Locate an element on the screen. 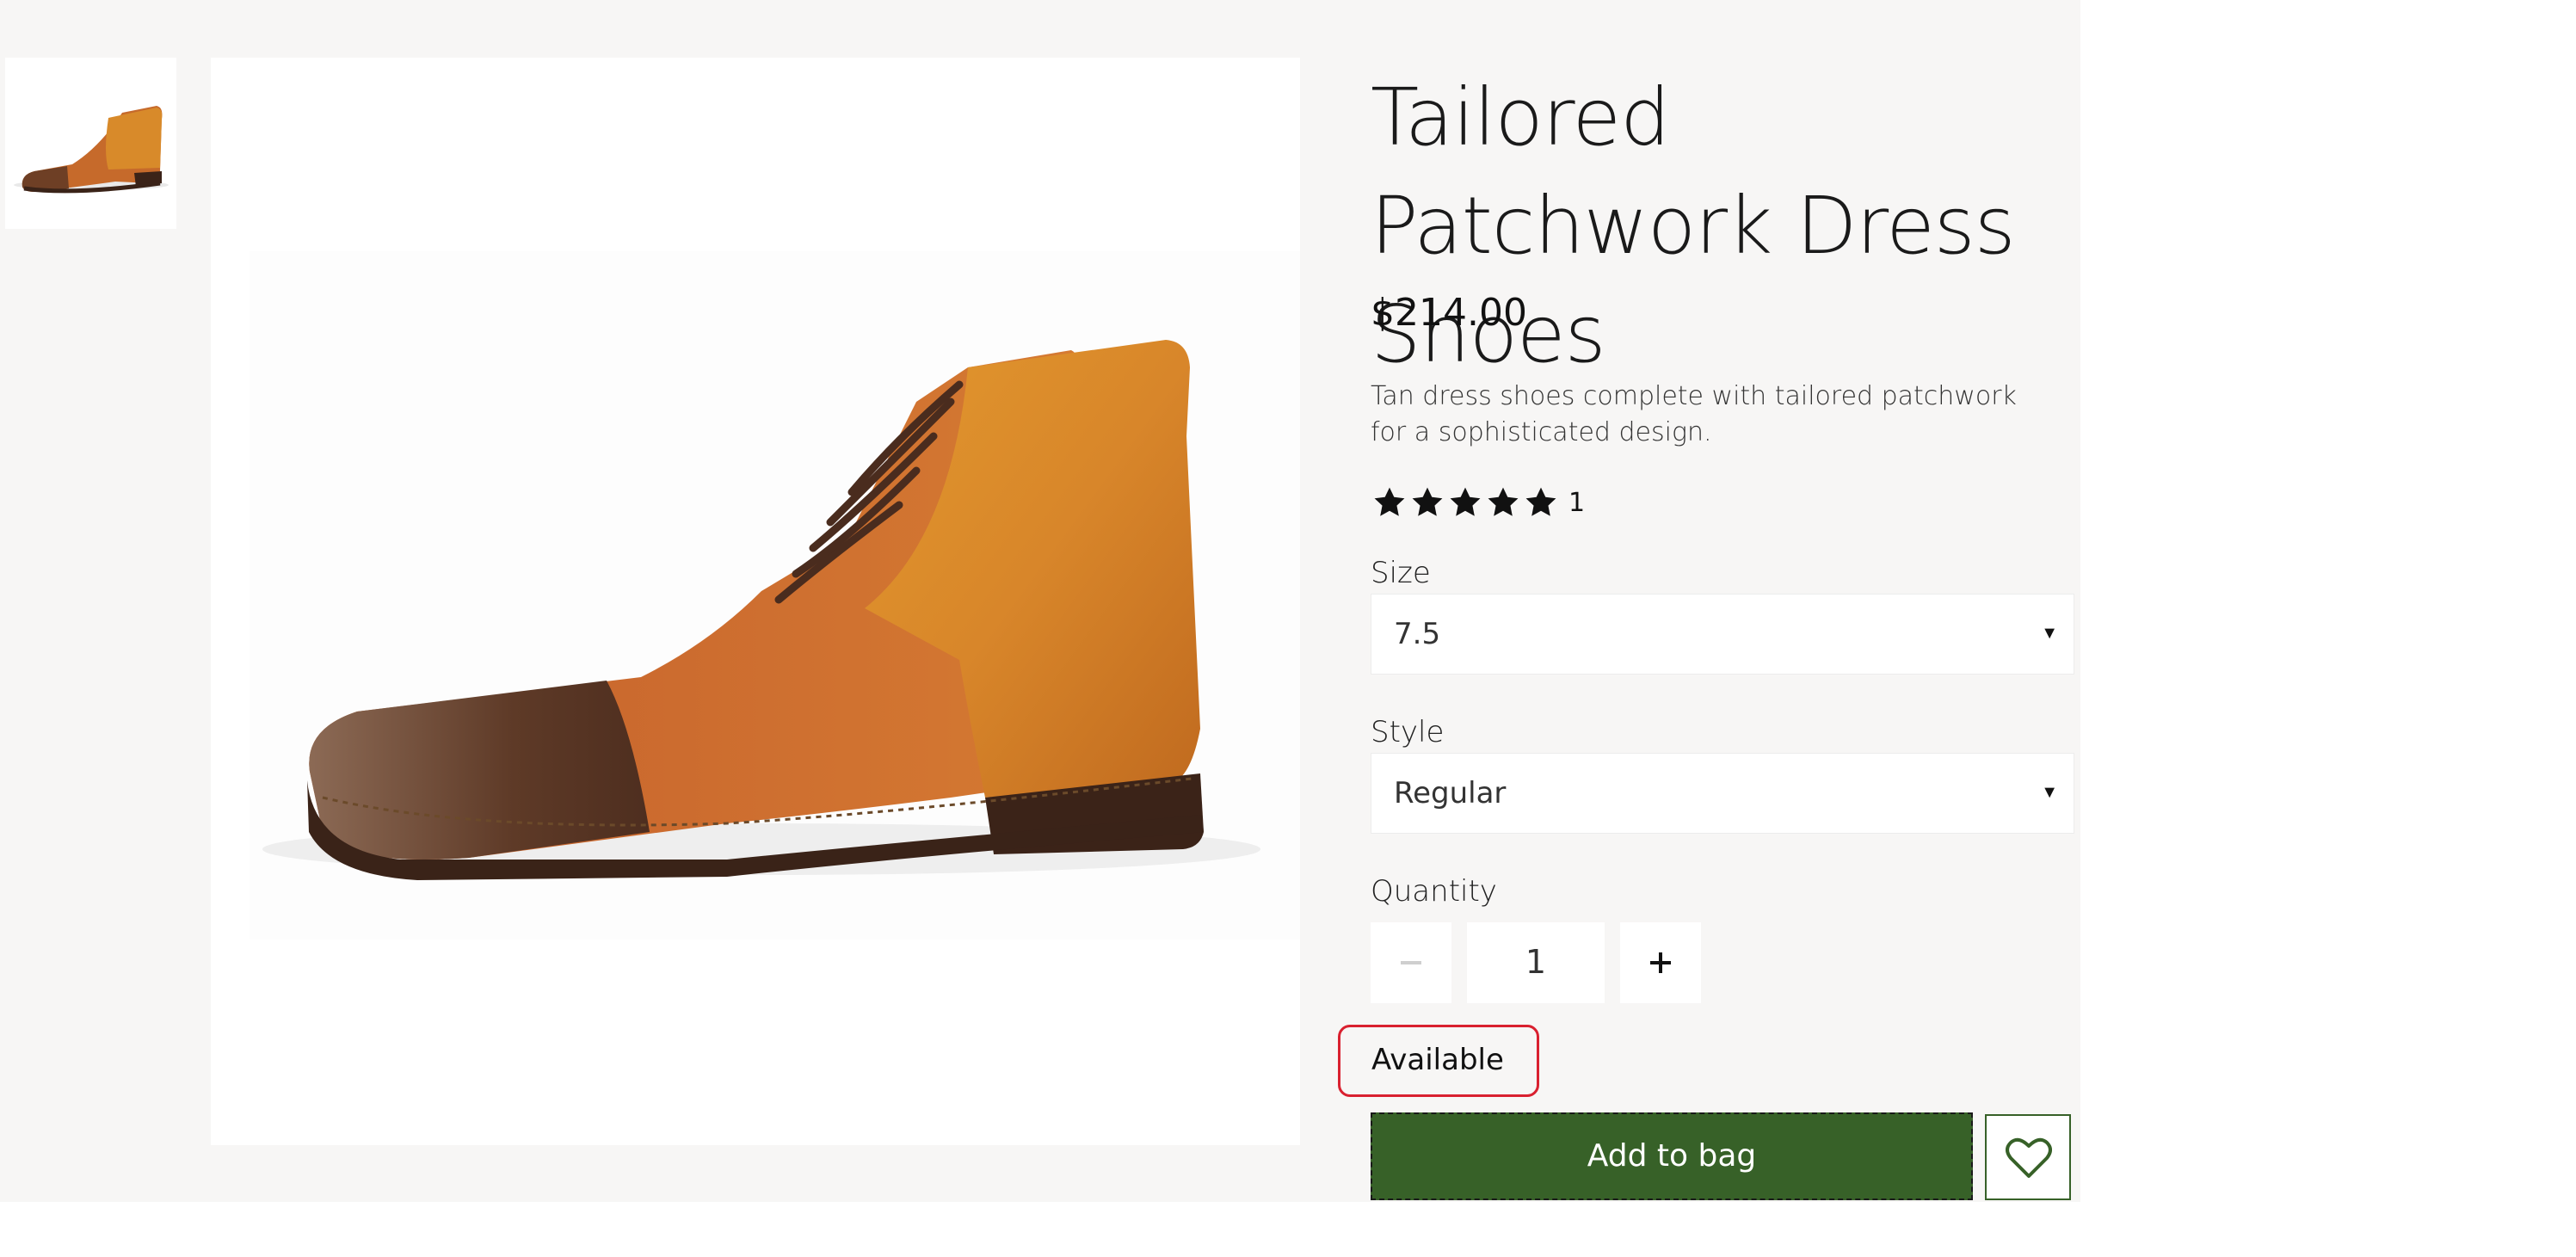  size-selected-value: 7.5 is located at coordinates (1417, 634).